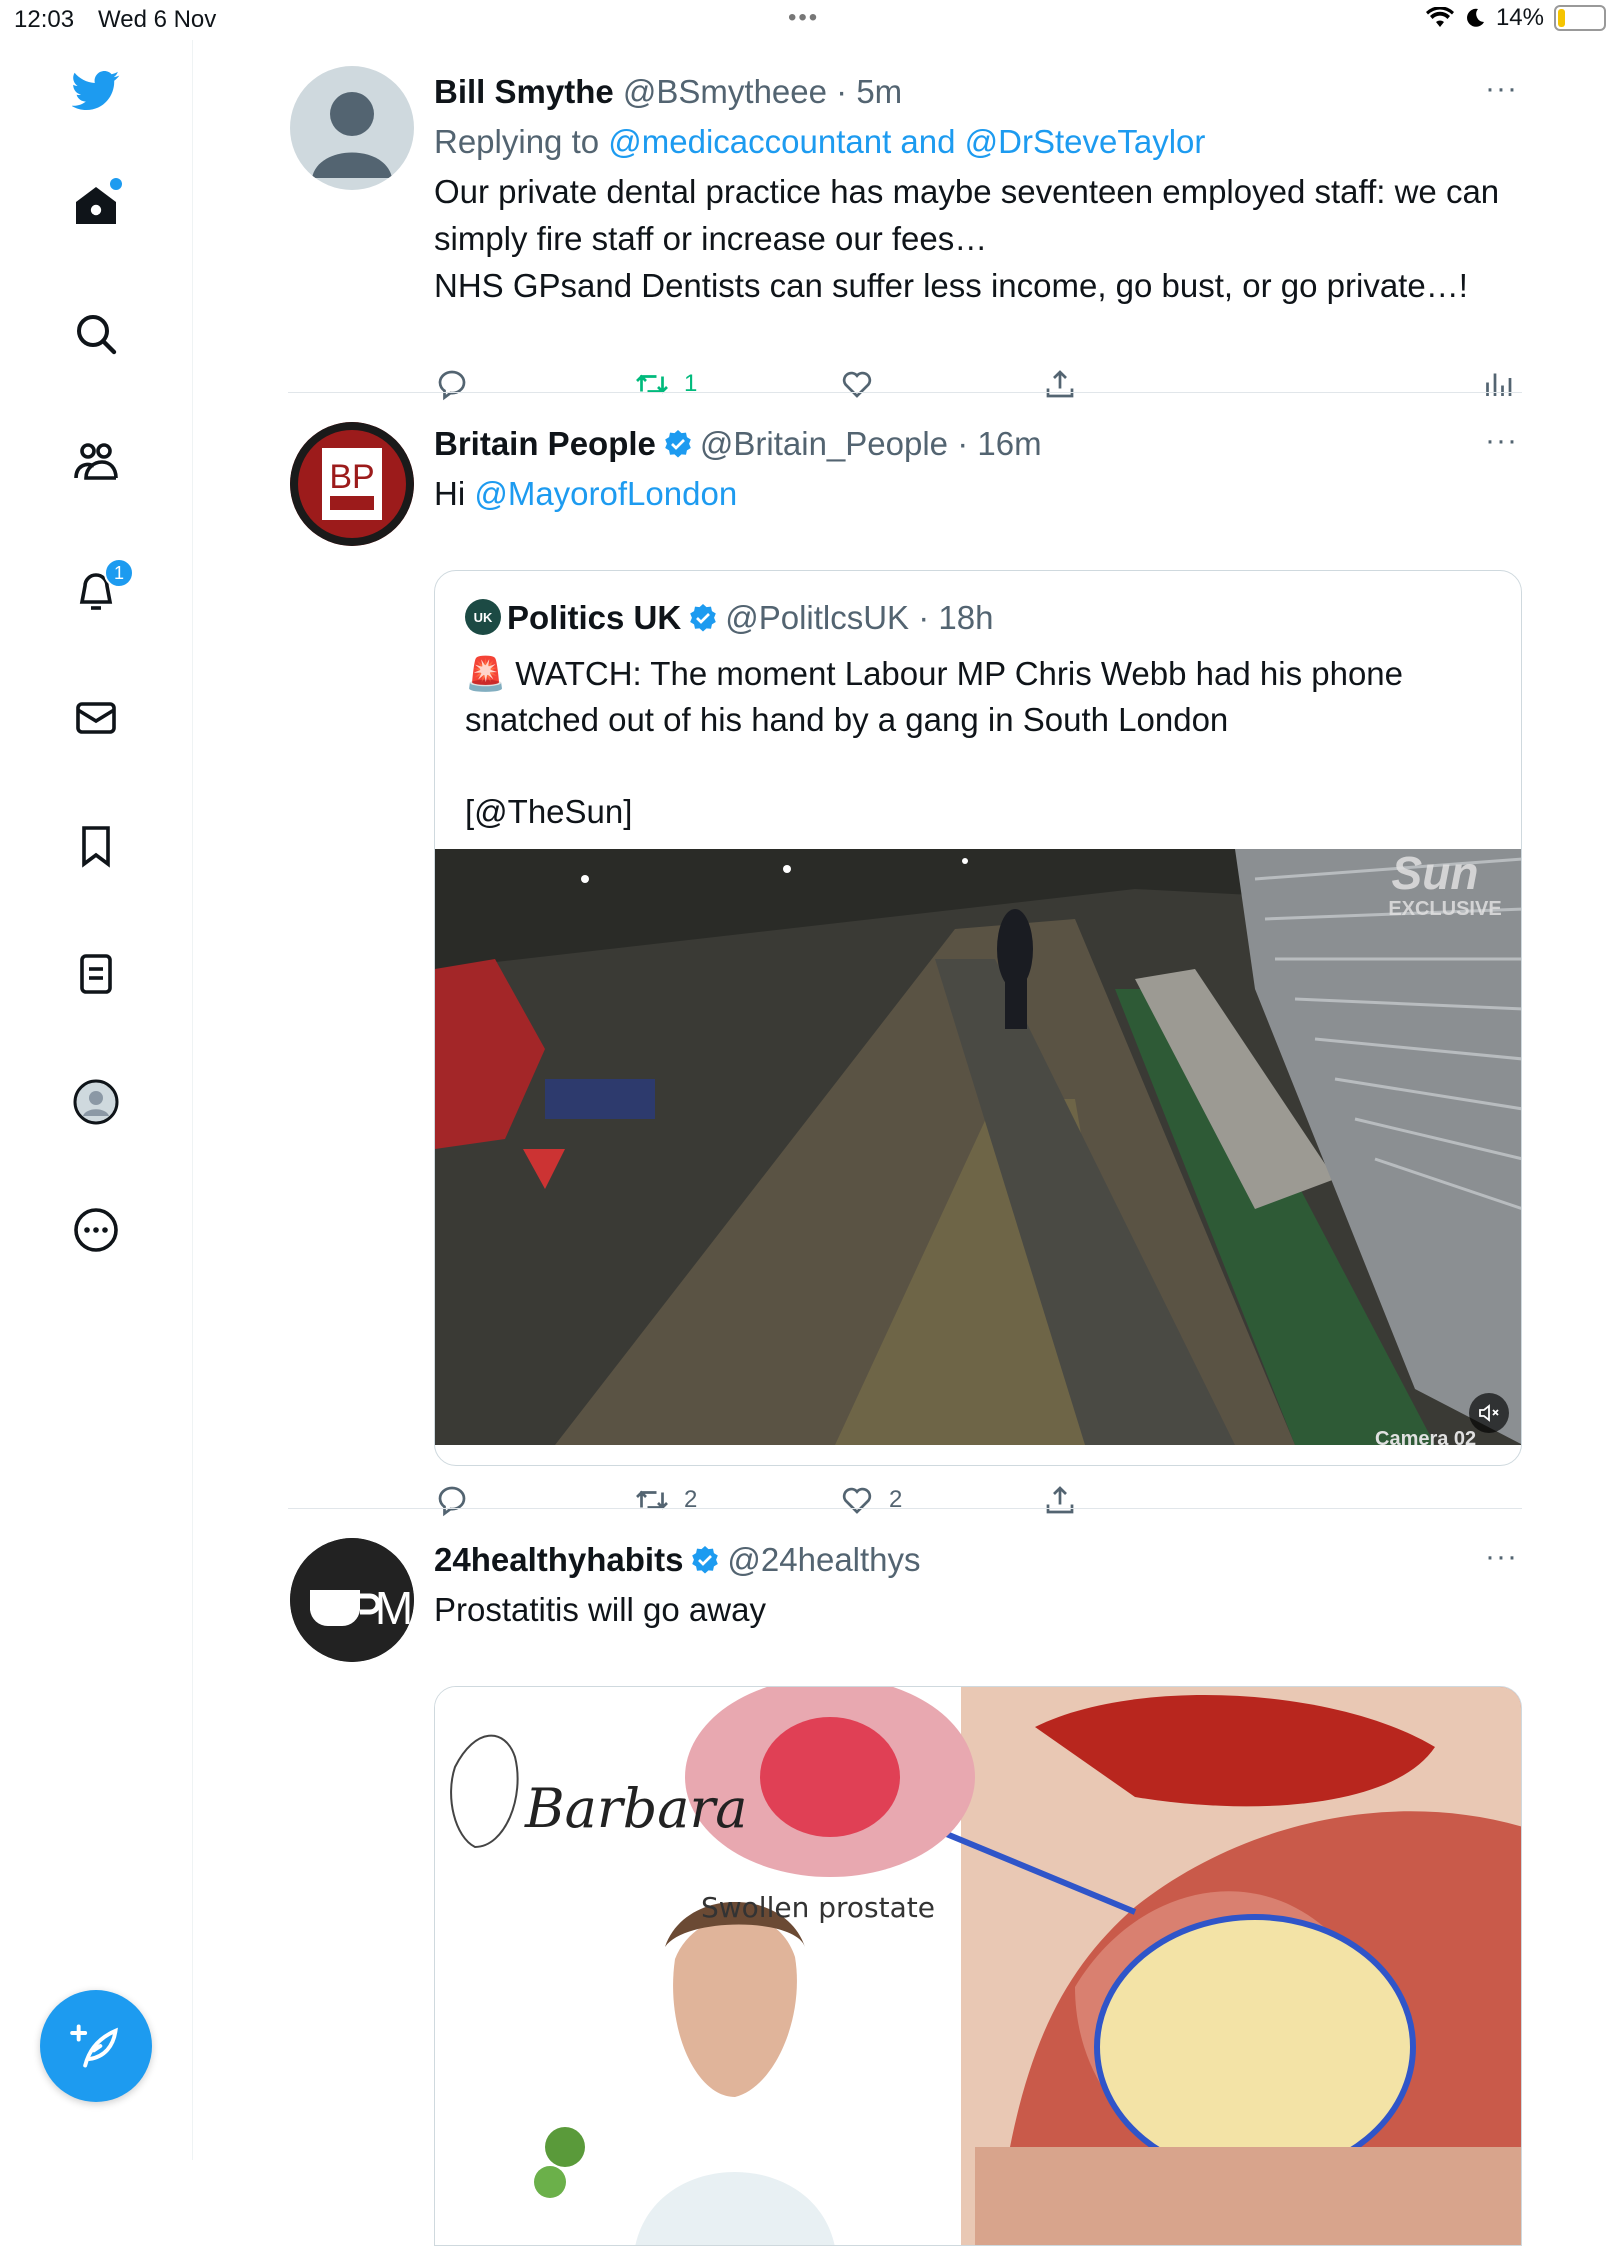 This screenshot has height=2246, width=1620. I want to click on image-label: Swollen prostate, so click(818, 1907).